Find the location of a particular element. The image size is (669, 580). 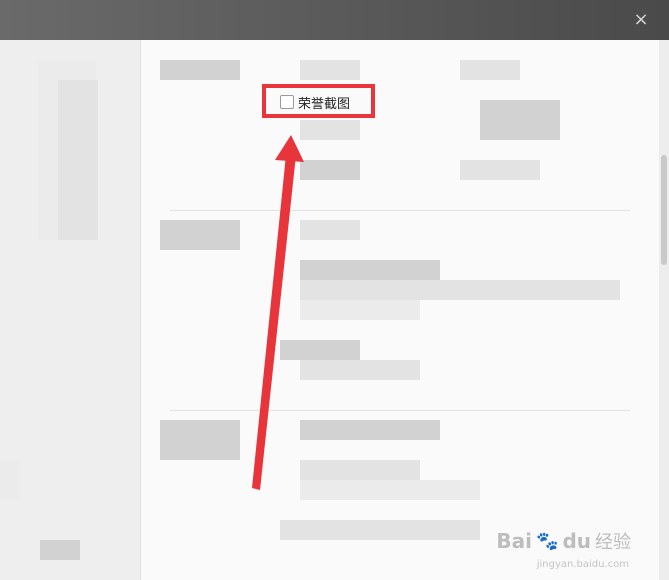

baidu-logo-text: Bai is located at coordinates (514, 541).